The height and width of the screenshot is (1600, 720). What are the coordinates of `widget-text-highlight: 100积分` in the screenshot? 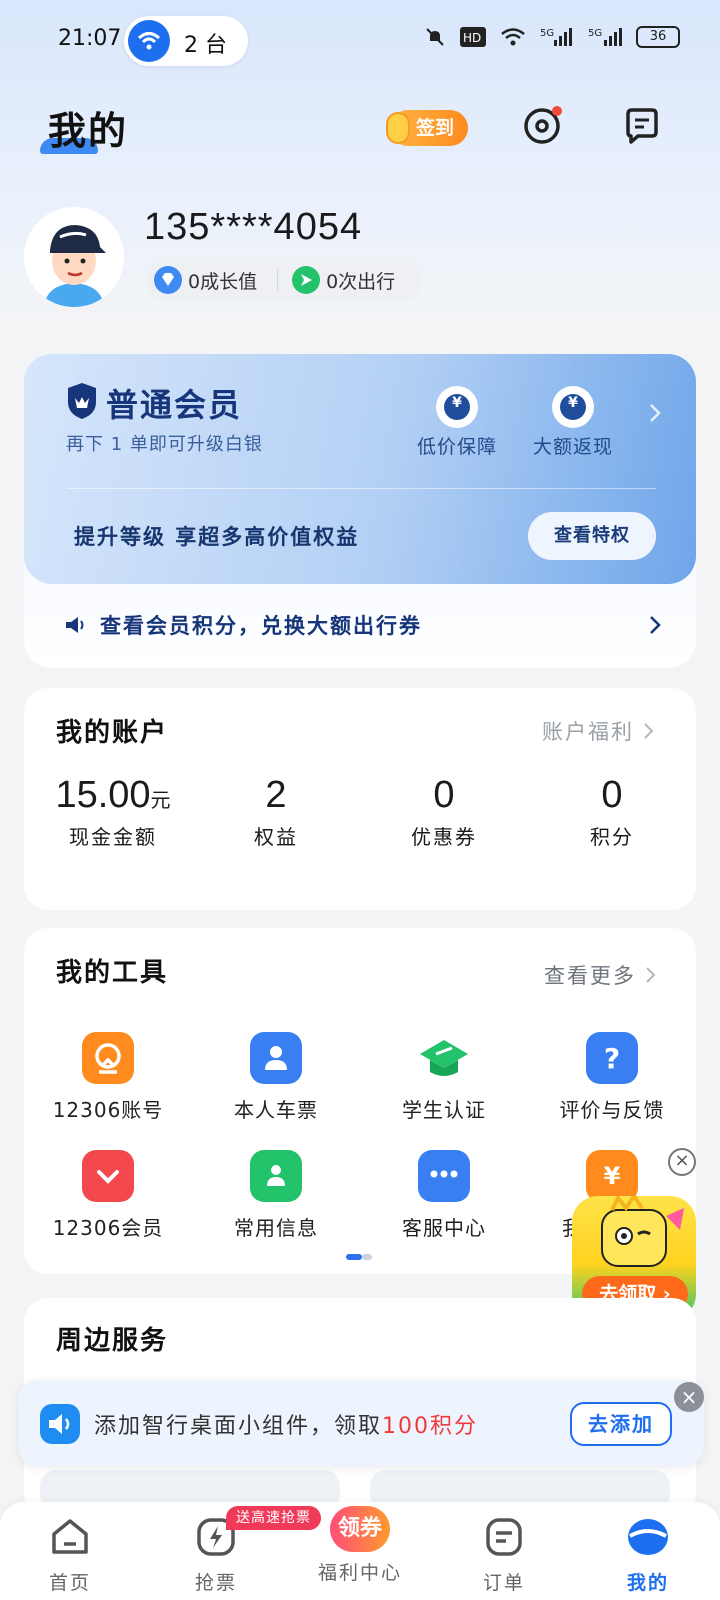 It's located at (430, 1426).